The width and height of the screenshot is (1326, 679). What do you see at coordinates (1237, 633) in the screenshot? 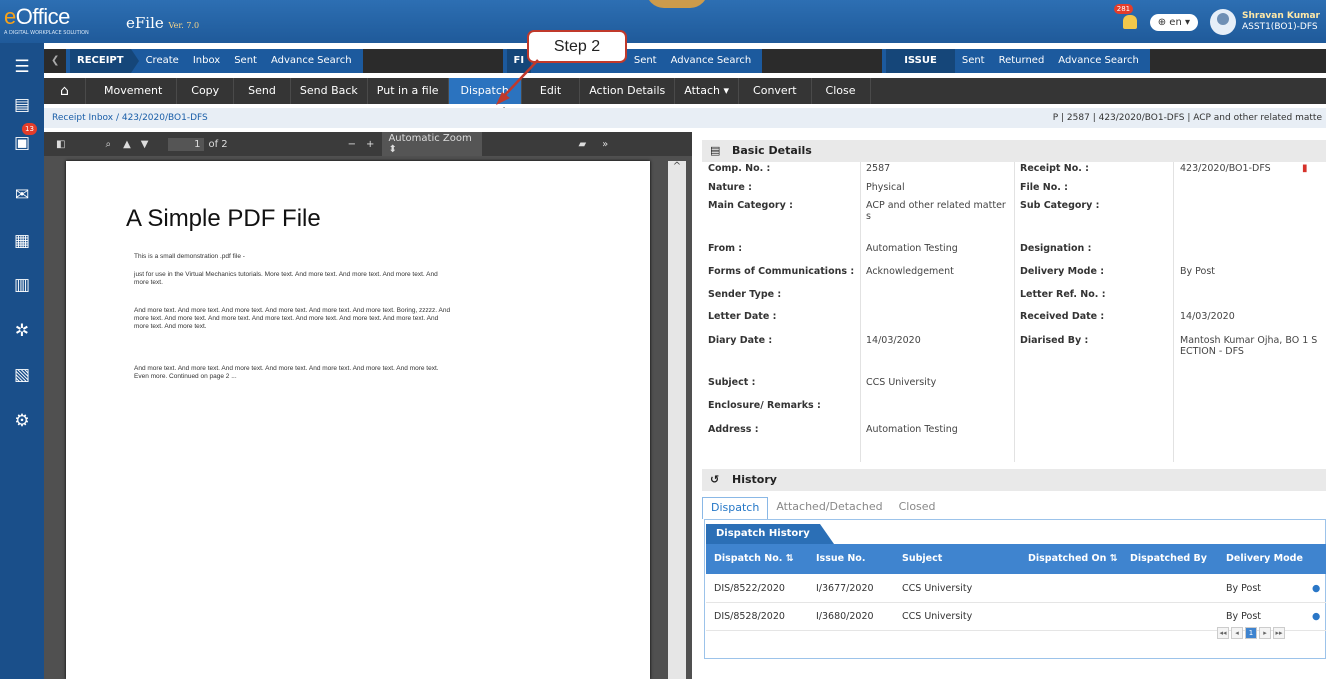
I see `prev-page-button: ◂` at bounding box center [1237, 633].